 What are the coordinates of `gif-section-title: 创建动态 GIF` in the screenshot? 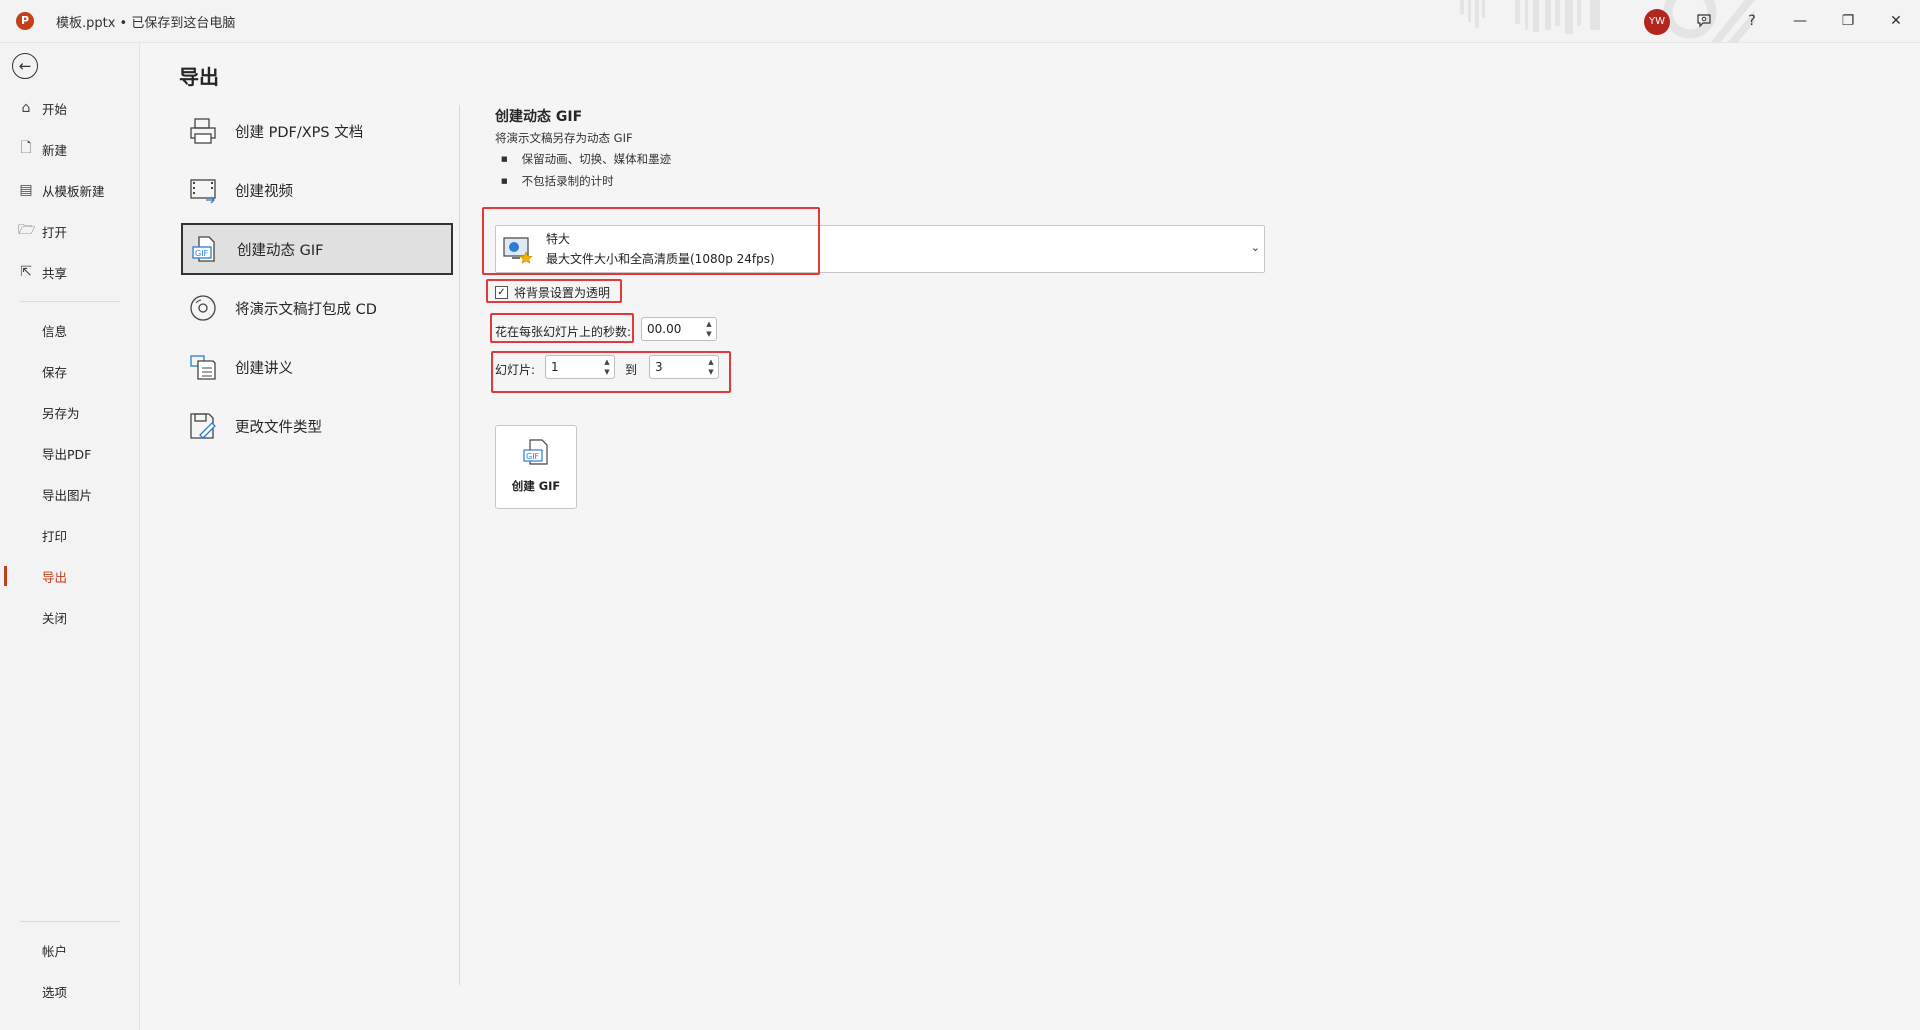 It's located at (539, 117).